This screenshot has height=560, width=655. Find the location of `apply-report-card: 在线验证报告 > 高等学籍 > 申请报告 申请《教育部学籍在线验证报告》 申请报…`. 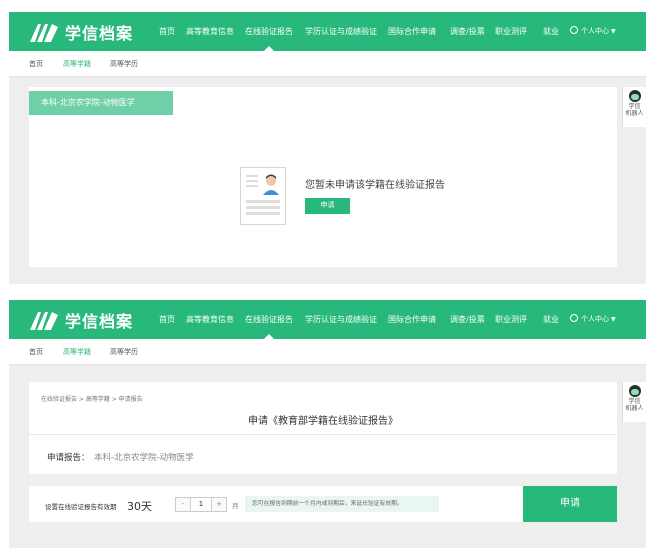

apply-report-card: 在线验证报告 > 高等学籍 > 申请报告 申请《教育部学籍在线验证报告》 申请报… is located at coordinates (323, 428).